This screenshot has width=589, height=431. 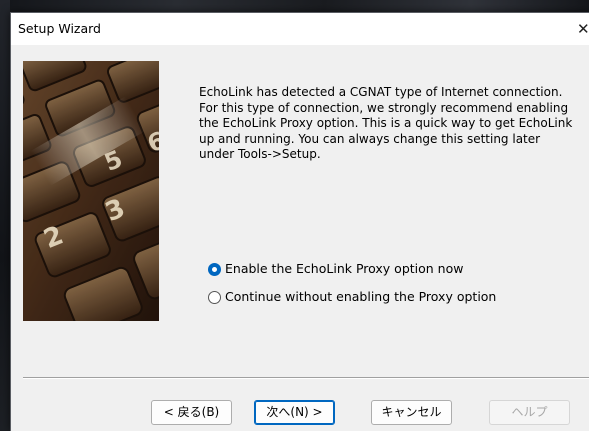 What do you see at coordinates (411, 412) in the screenshot?
I see `cancel-button: キャンセル` at bounding box center [411, 412].